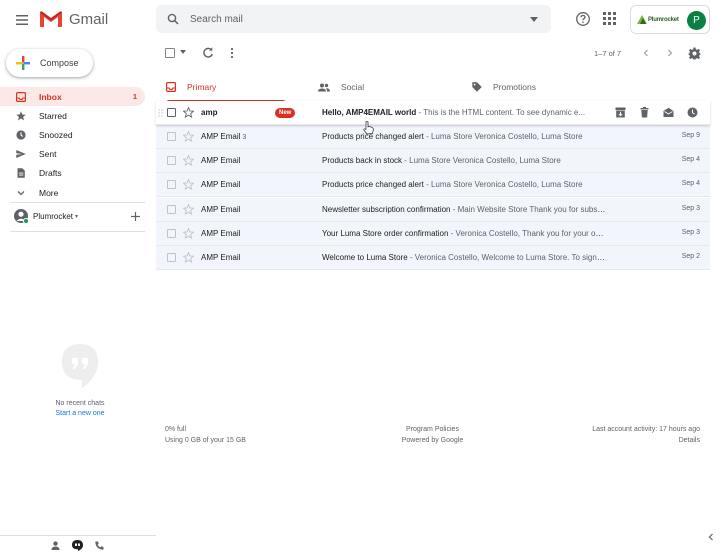  I want to click on compose-button: Compose, so click(49, 63).